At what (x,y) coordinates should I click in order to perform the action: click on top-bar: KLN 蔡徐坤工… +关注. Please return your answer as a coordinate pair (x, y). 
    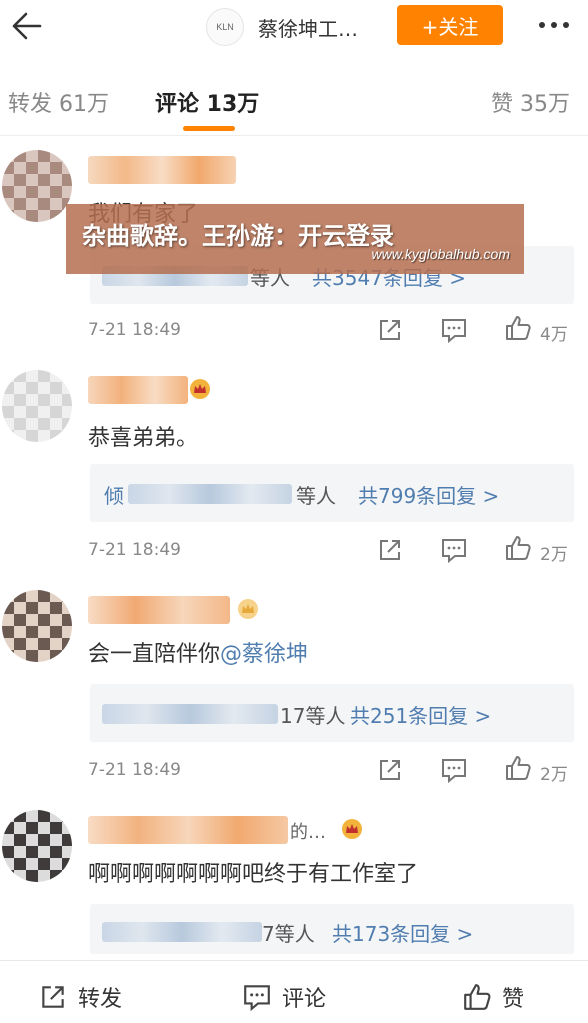
    Looking at the image, I should click on (294, 26).